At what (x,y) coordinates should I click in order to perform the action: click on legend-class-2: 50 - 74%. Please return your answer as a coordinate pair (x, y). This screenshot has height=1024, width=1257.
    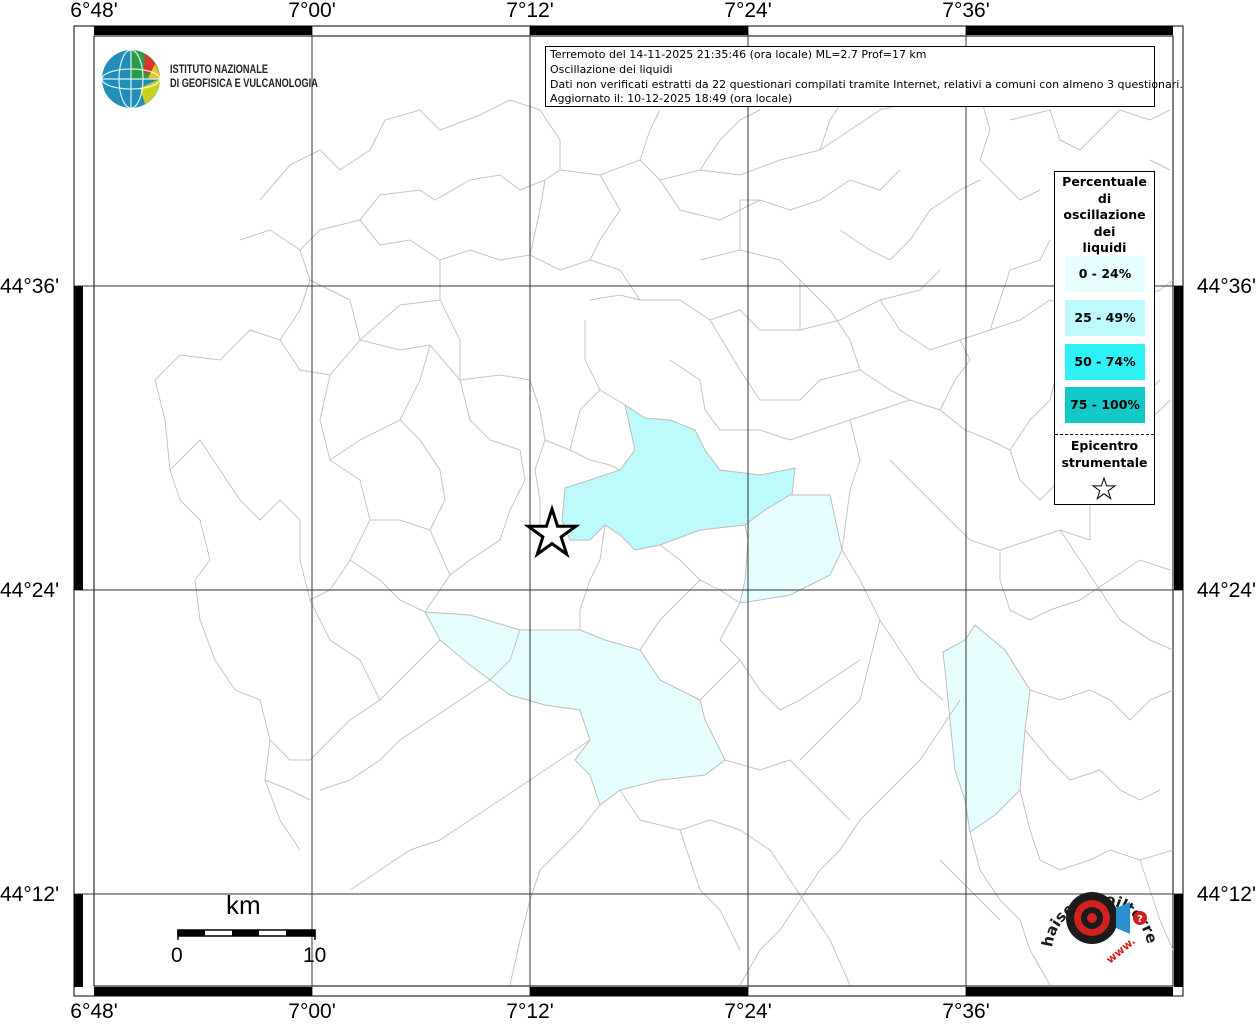
    Looking at the image, I should click on (1105, 362).